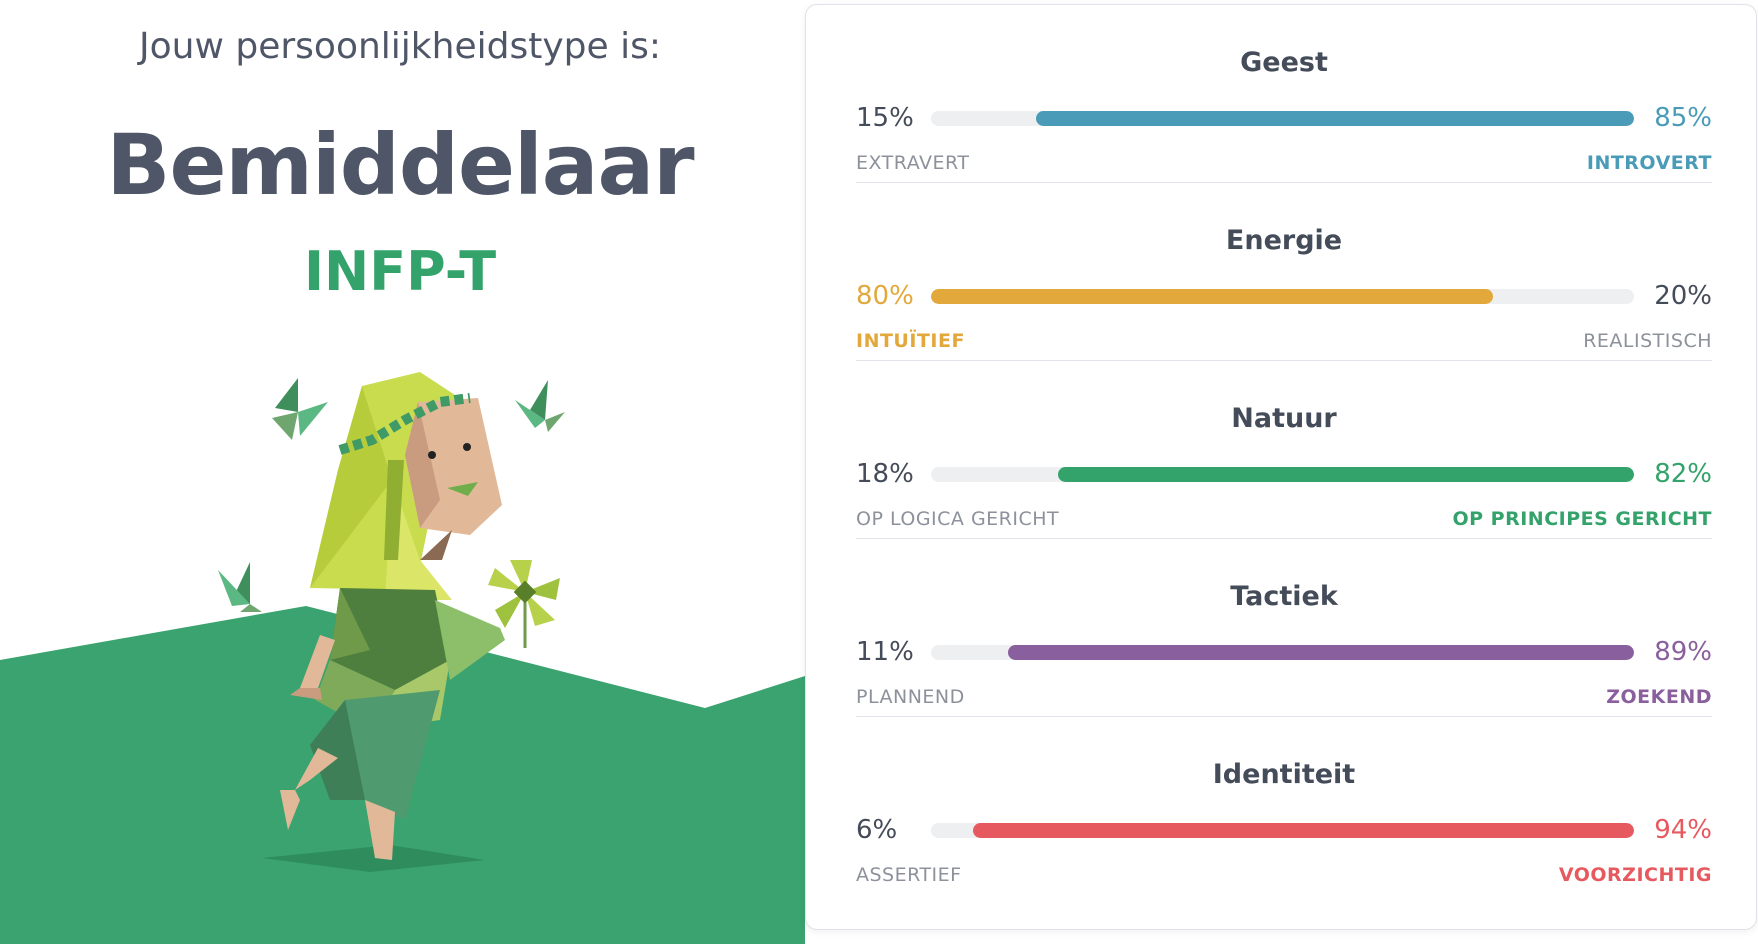 The image size is (1758, 944). Describe the element at coordinates (1683, 830) in the screenshot. I see `right-percentage: 94%` at that location.